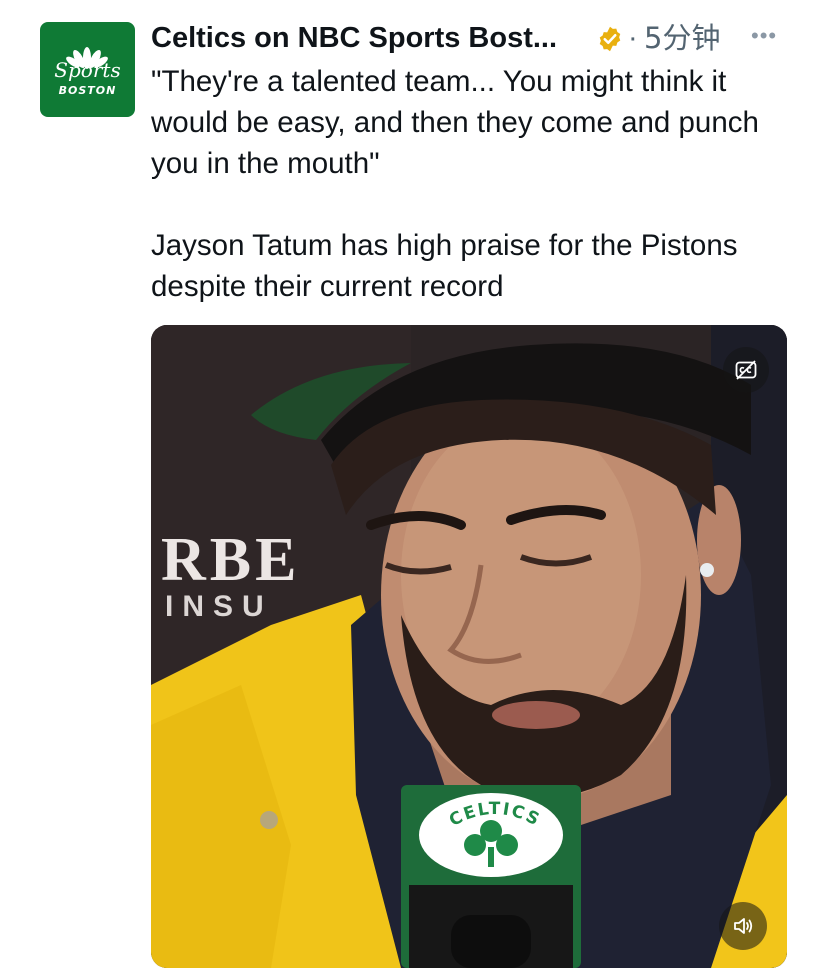 Image resolution: width=828 pixels, height=978 pixels. Describe the element at coordinates (231, 560) in the screenshot. I see `backdrop-sponsor-text: RBE` at that location.